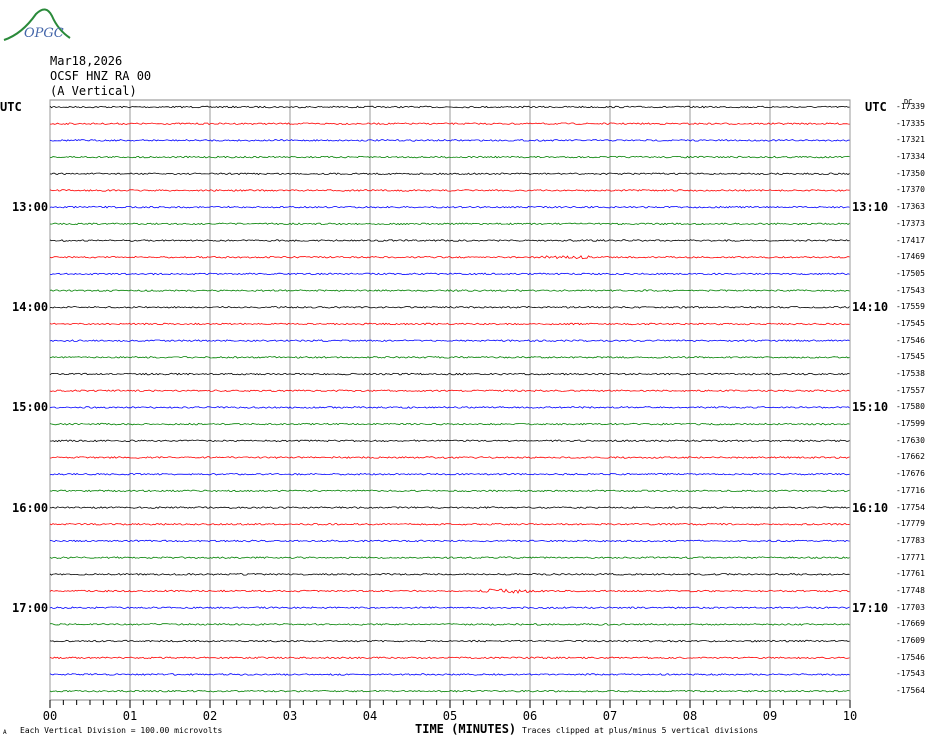 The height and width of the screenshot is (744, 930). Describe the element at coordinates (910, 574) in the screenshot. I see `trace-offset-label: -17761` at that location.